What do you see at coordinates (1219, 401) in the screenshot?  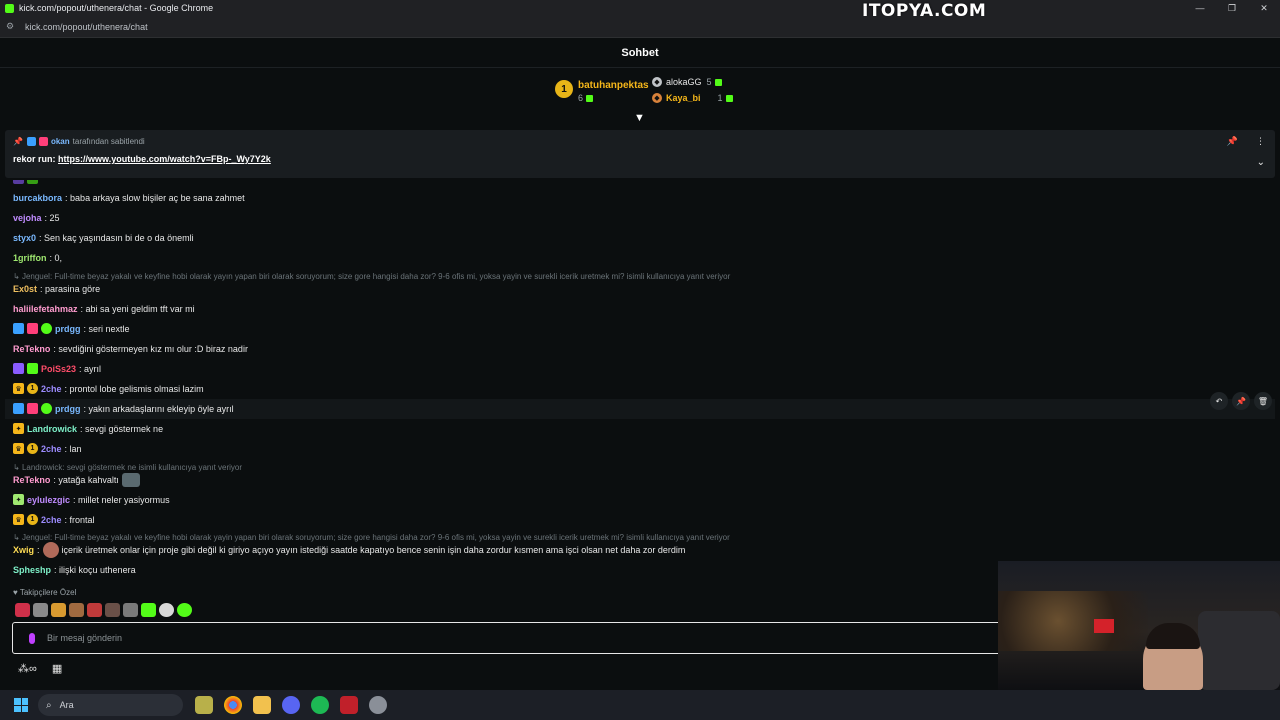 I see `reply-icon: ↶` at bounding box center [1219, 401].